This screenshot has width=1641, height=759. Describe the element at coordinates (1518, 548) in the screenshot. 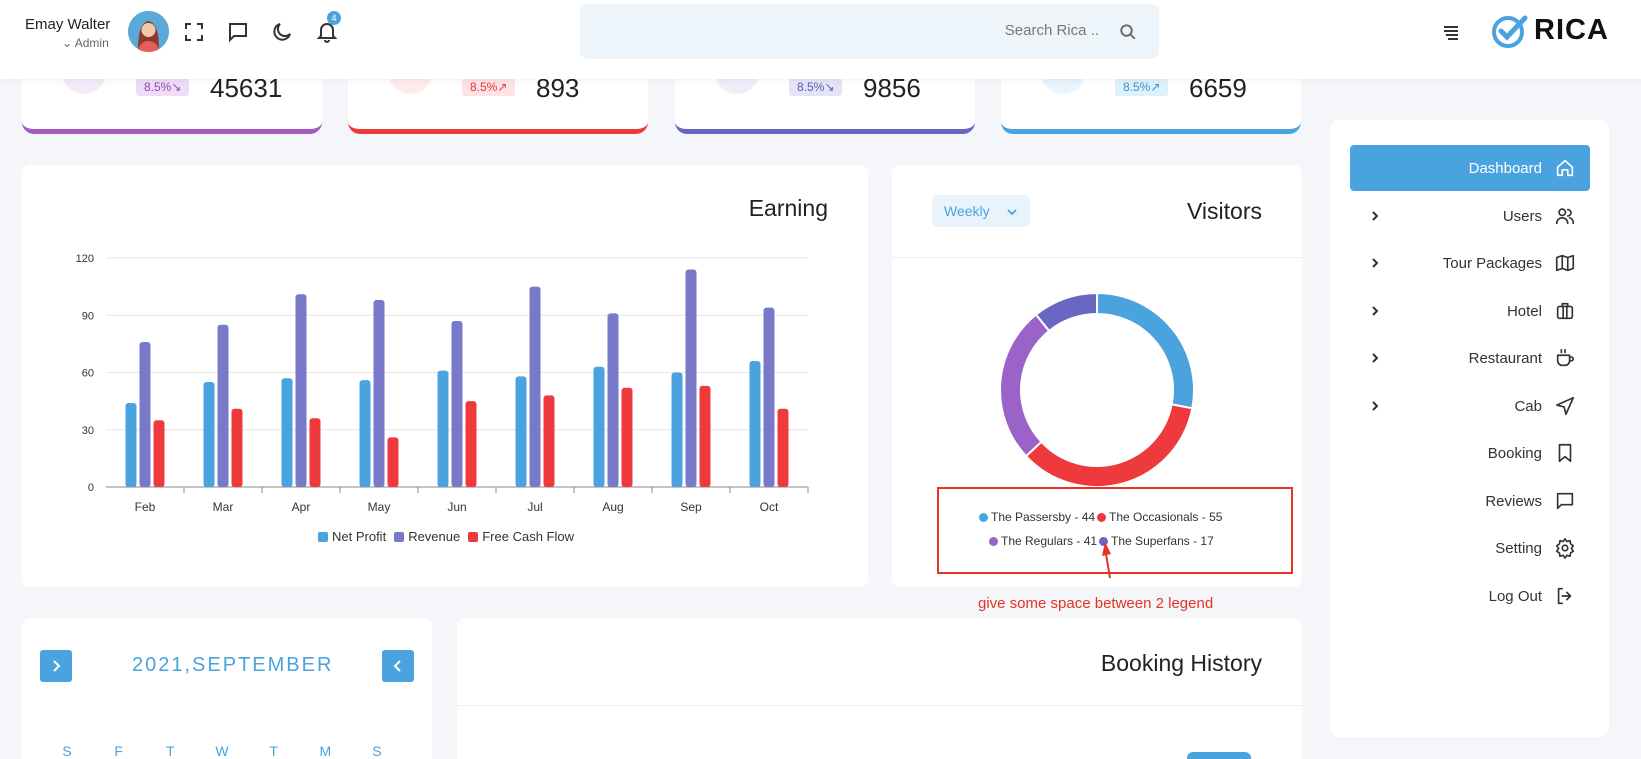

I see `sidebar-item-label: Setting` at that location.